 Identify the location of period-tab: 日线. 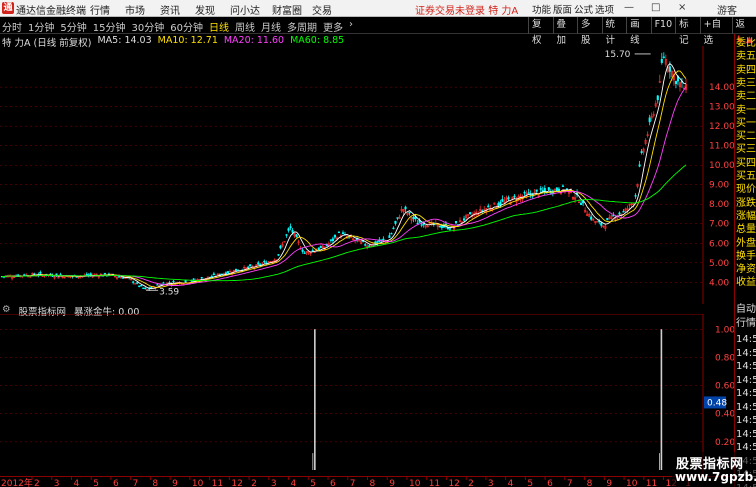
(219, 26).